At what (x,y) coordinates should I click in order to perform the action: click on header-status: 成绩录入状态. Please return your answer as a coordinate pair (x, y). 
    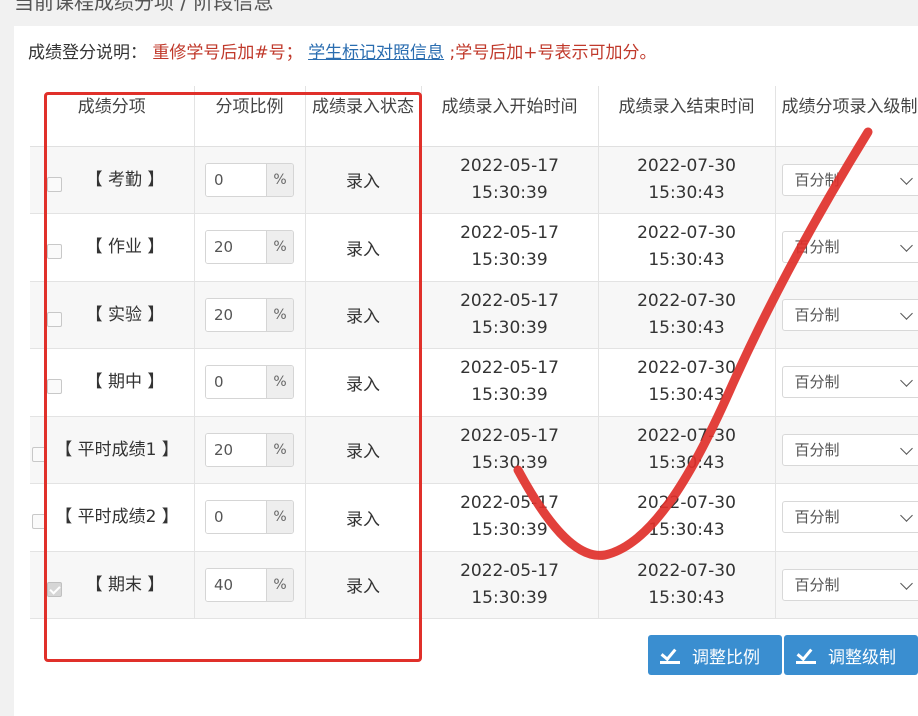
    Looking at the image, I should click on (363, 116).